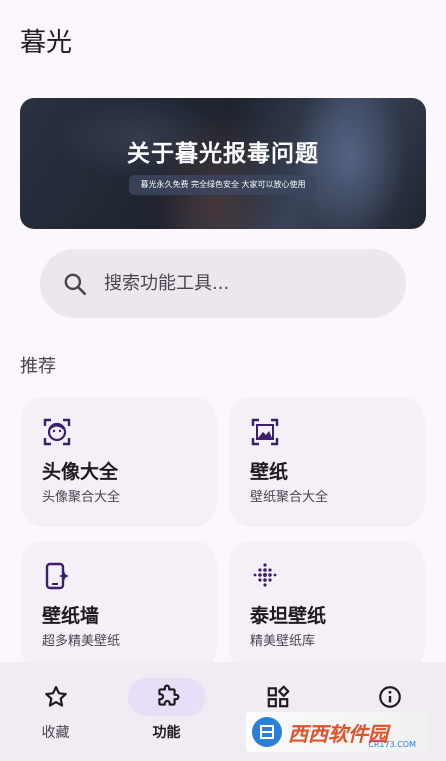  What do you see at coordinates (223, 185) in the screenshot?
I see `banner-subtitle: 暮光永久免费 完全绿色安全 大家可以放心使用` at bounding box center [223, 185].